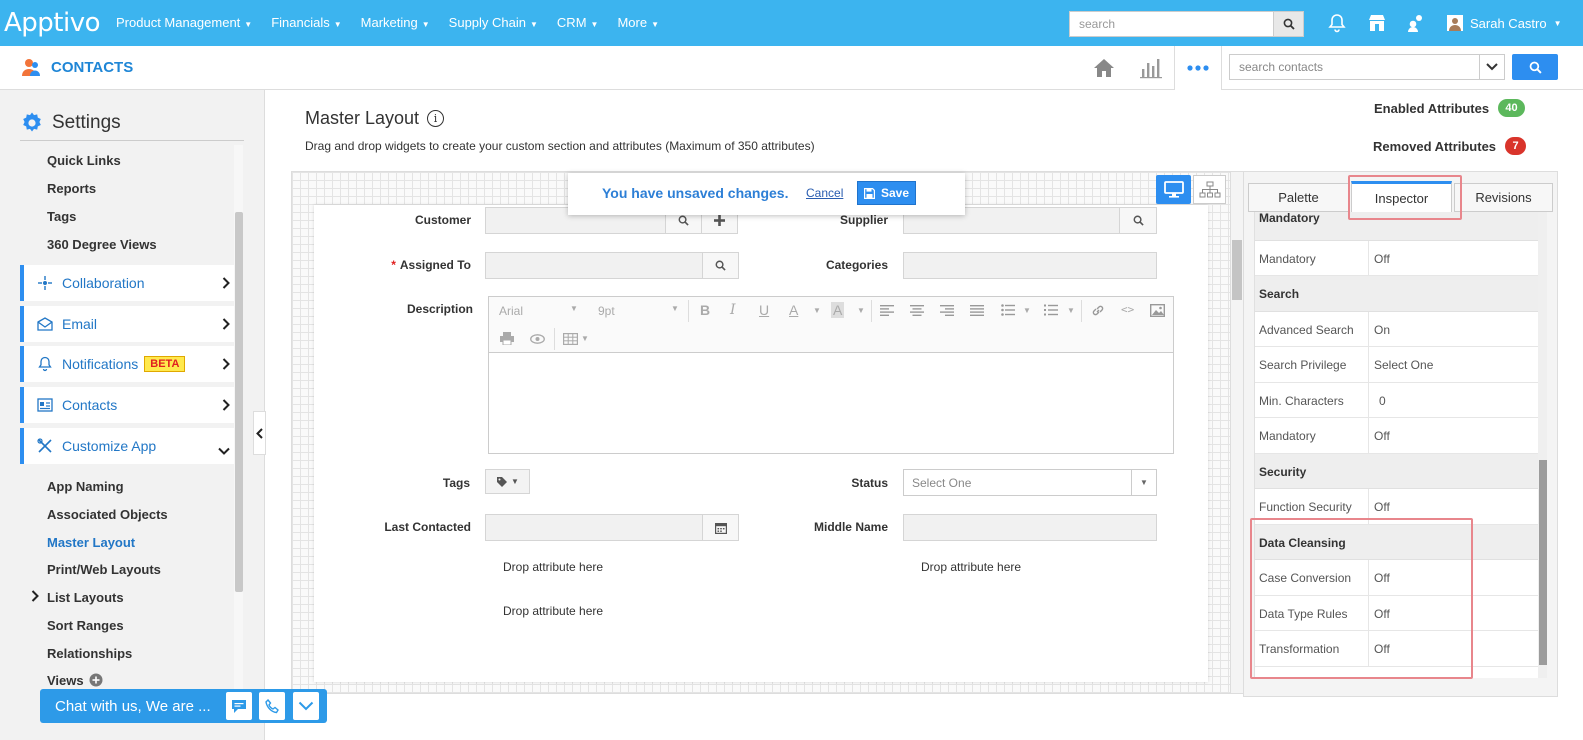 The height and width of the screenshot is (740, 1583). I want to click on sidebar-link-print-web-layouts: Print/Web Layouts, so click(104, 569).